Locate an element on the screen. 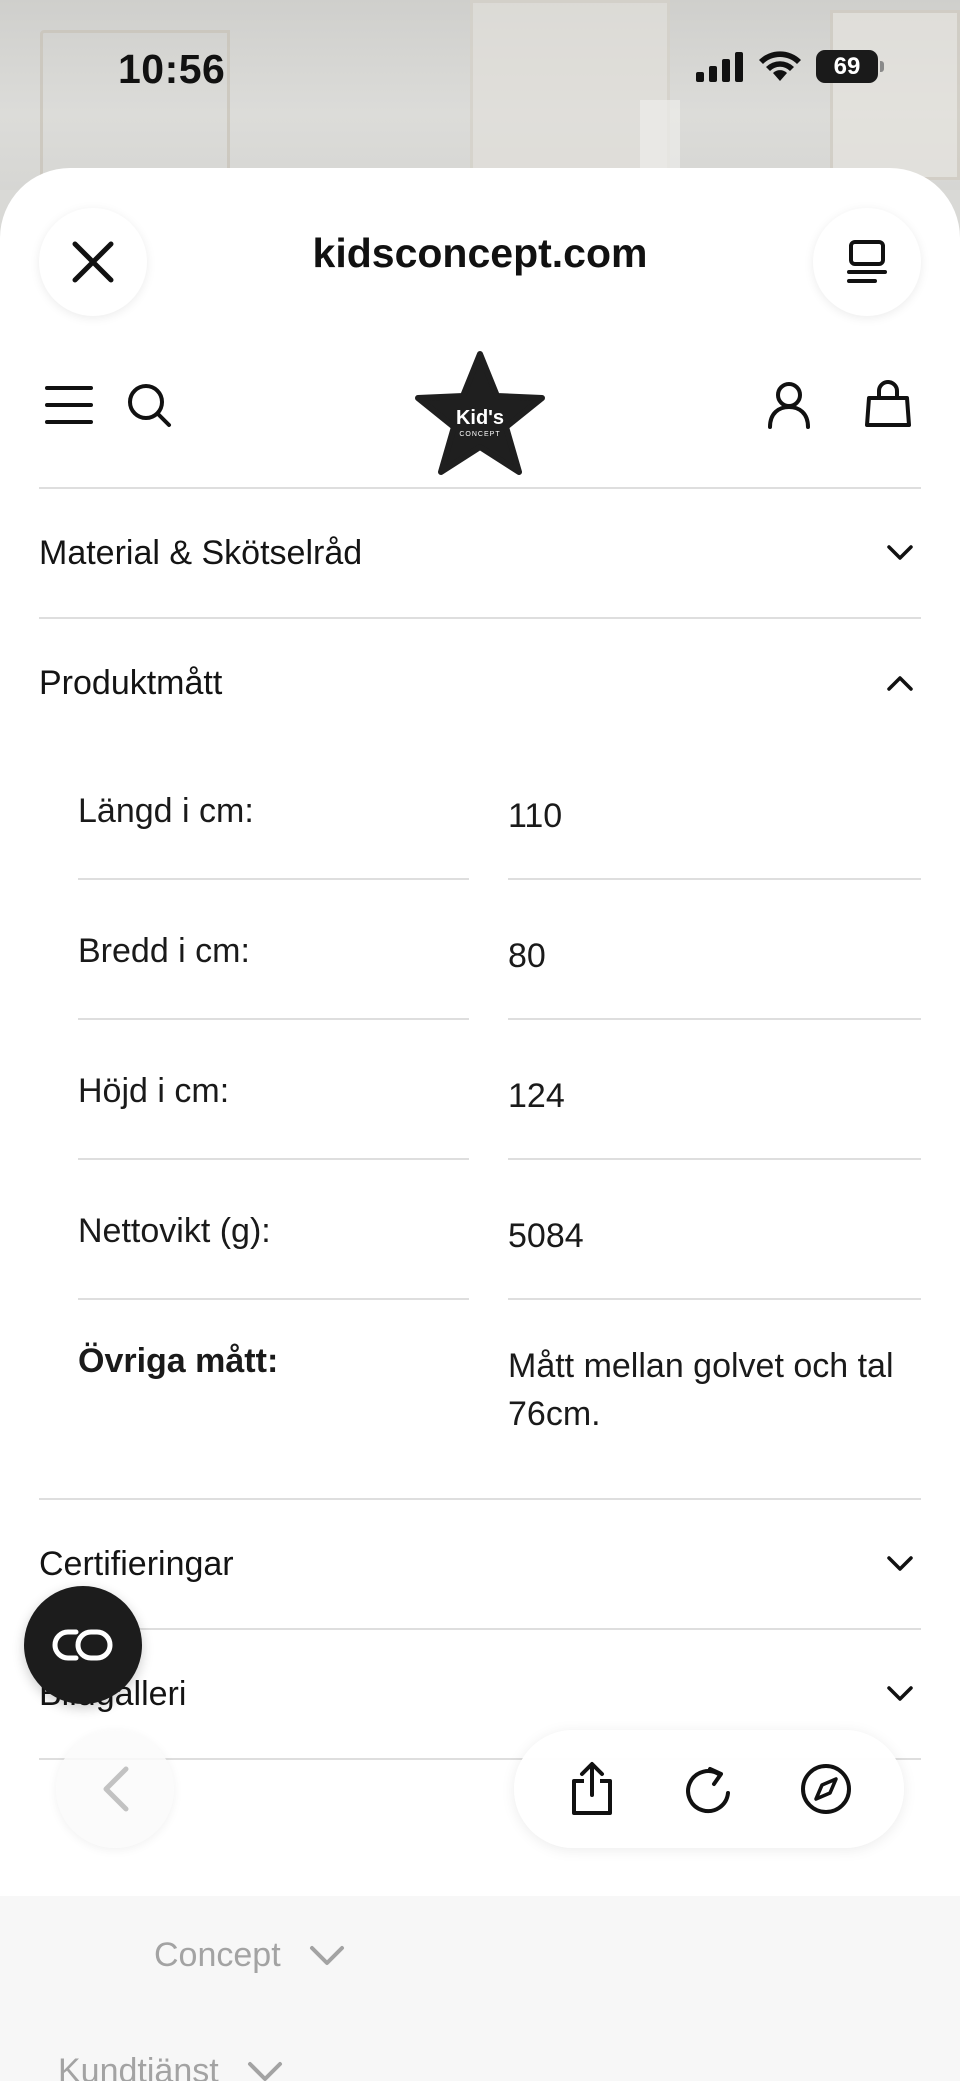 Image resolution: width=960 pixels, height=2081 pixels. browser-toolbar is located at coordinates (709, 1789).